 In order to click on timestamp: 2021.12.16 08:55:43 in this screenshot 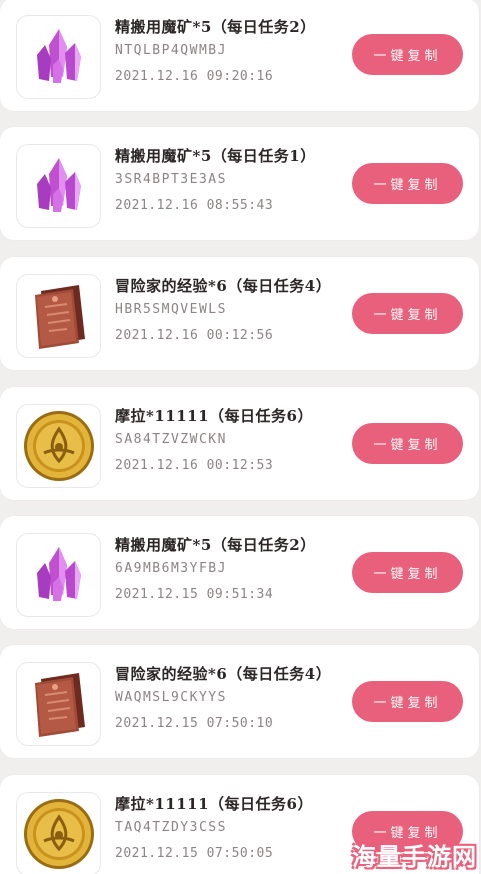, I will do `click(194, 205)`.